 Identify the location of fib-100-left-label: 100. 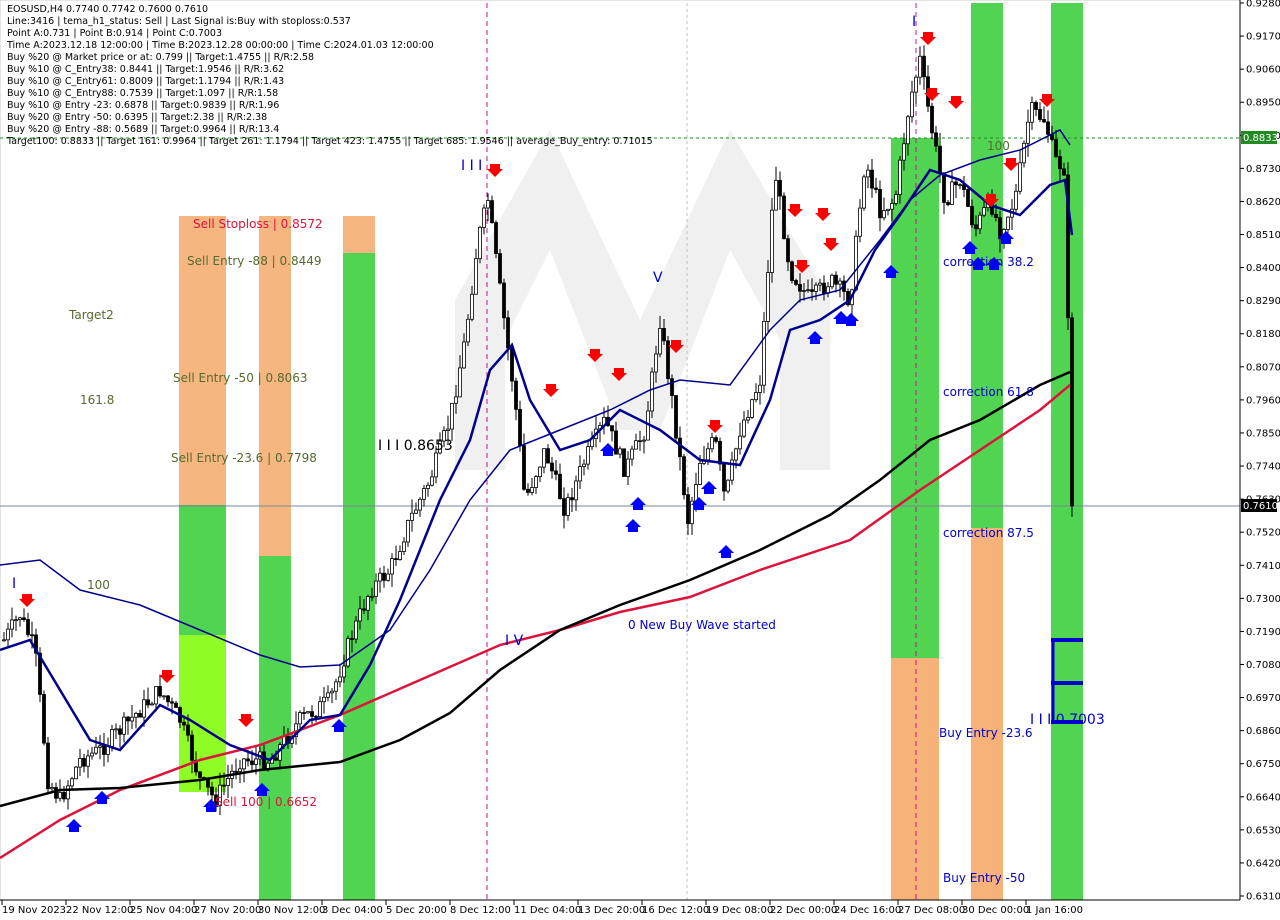
(98, 585).